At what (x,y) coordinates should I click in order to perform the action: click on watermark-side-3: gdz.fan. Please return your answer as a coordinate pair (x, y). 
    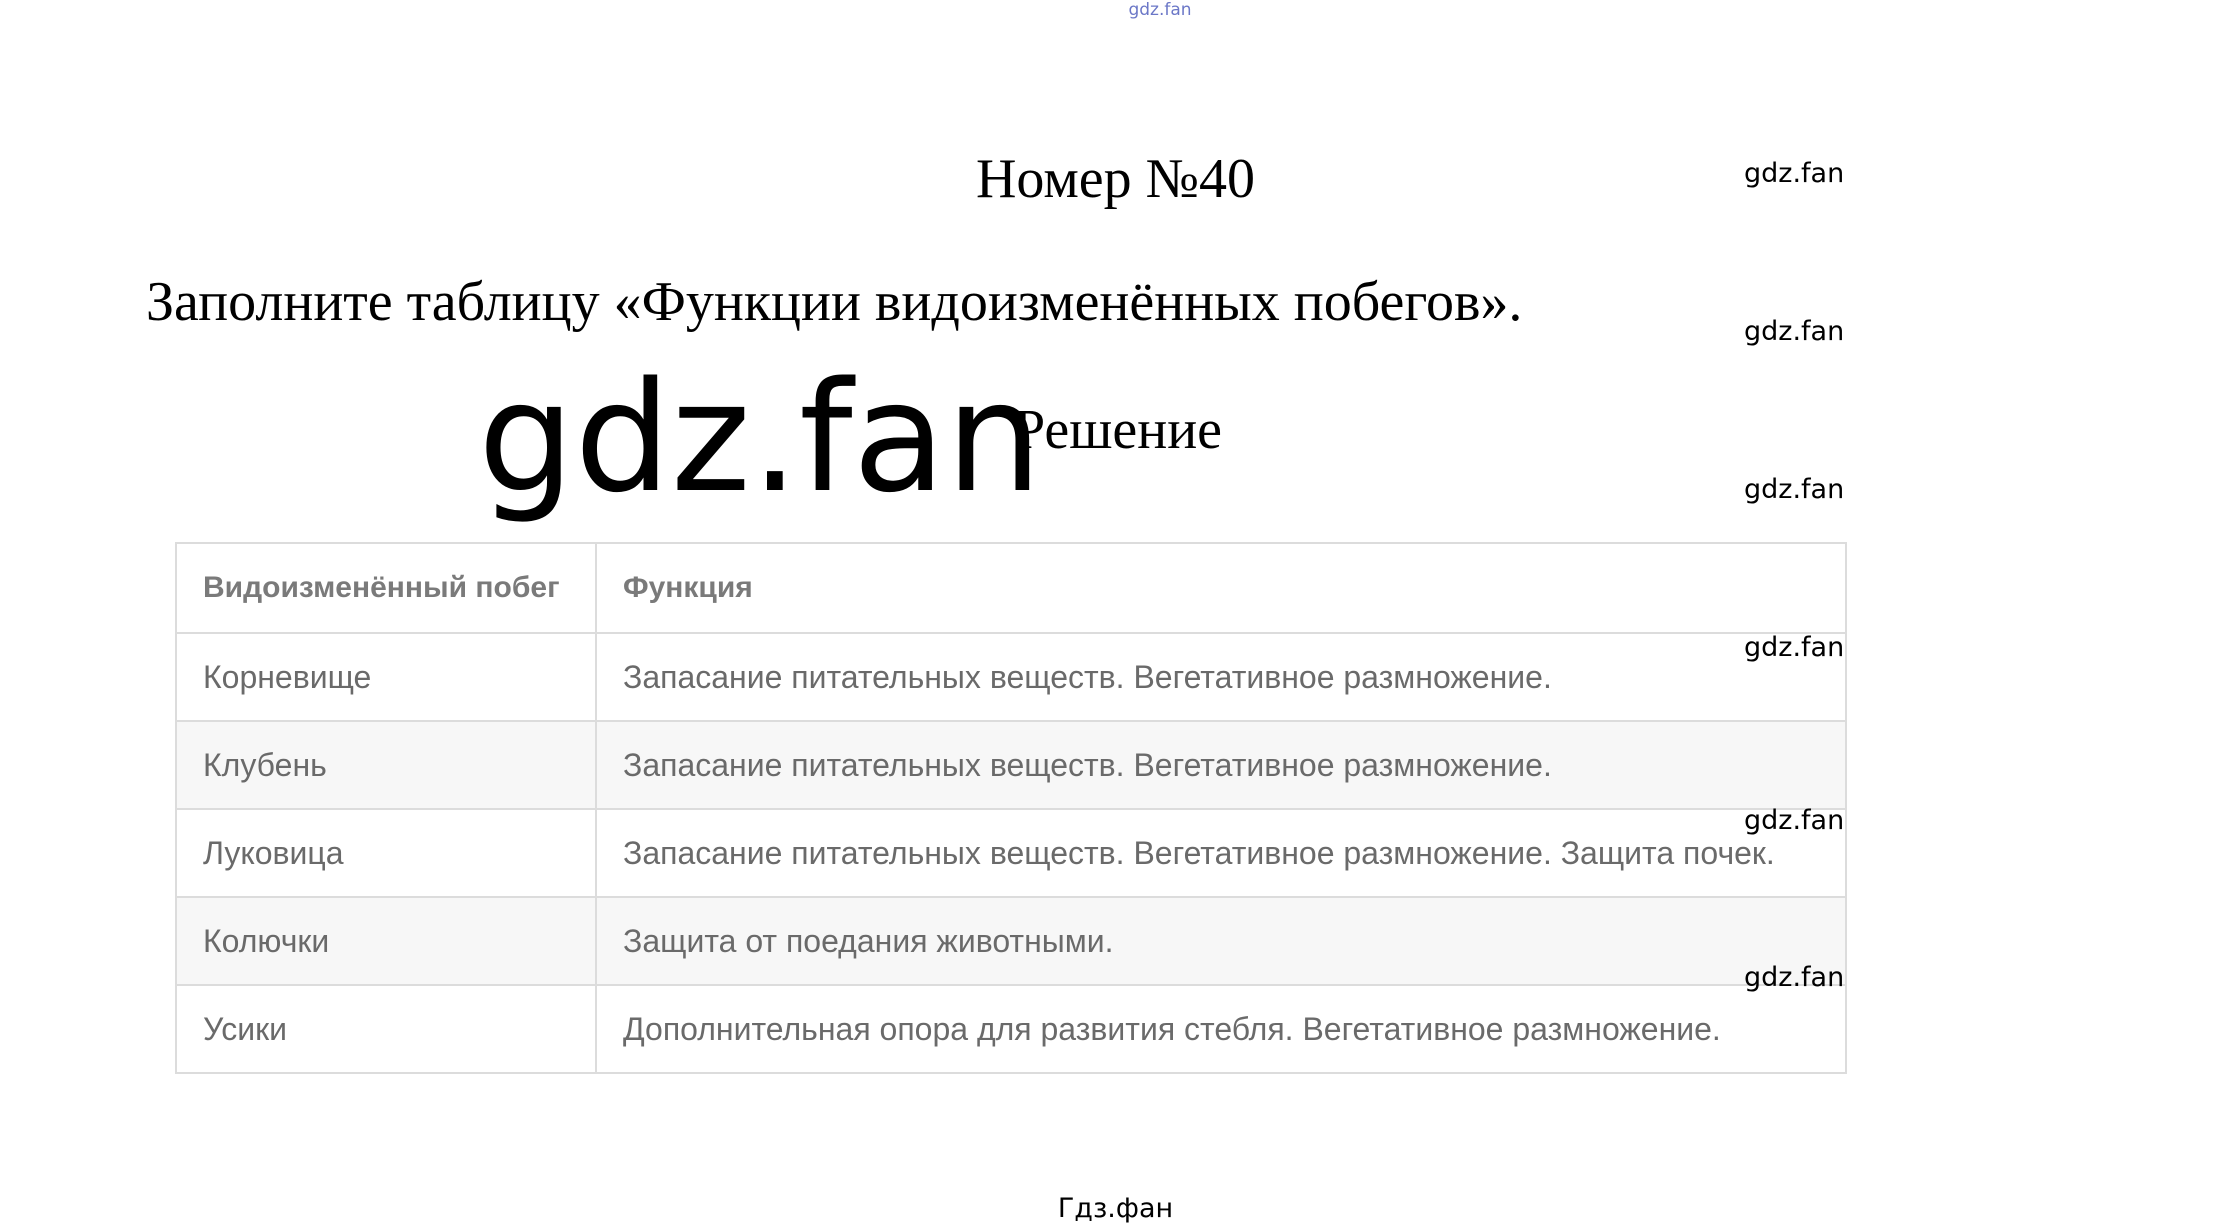
    Looking at the image, I should click on (1794, 489).